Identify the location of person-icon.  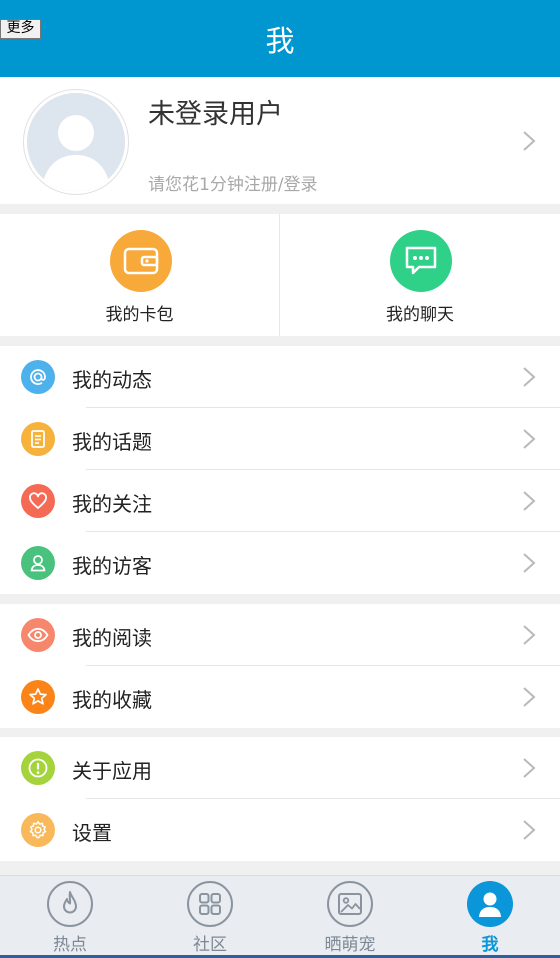
(38, 563).